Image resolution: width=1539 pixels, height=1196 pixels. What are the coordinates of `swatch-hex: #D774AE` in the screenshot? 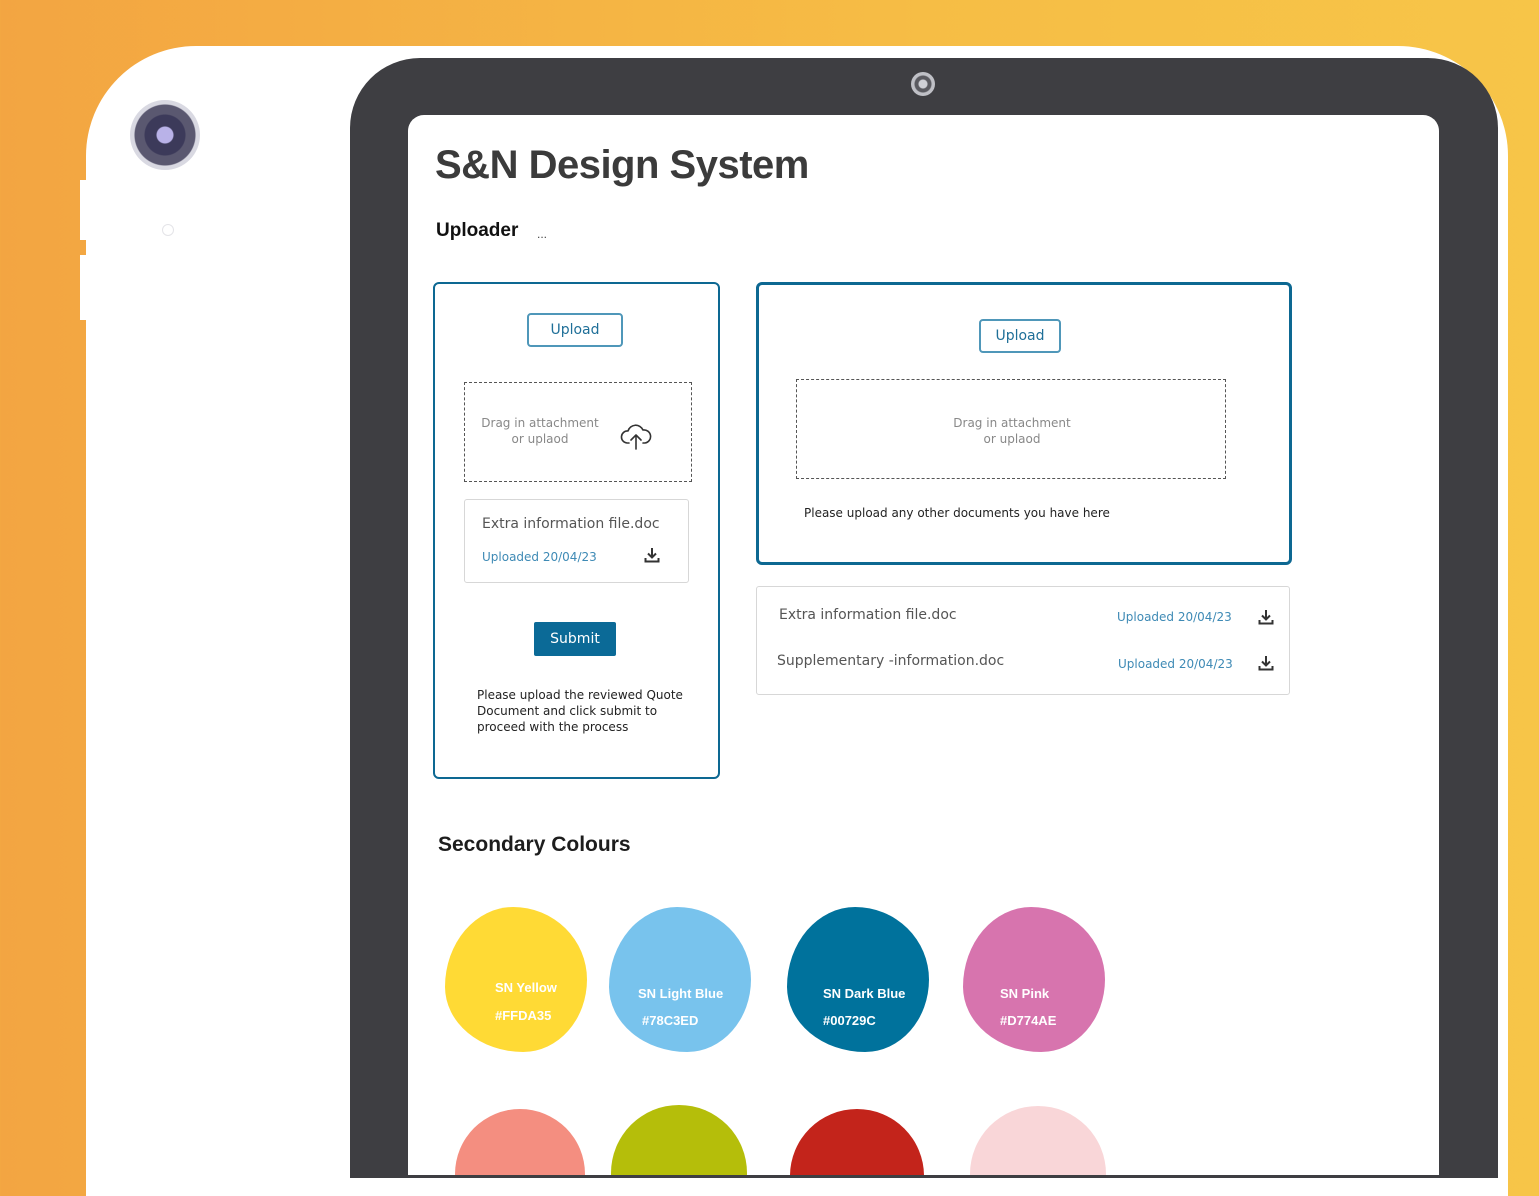 It's located at (1028, 1020).